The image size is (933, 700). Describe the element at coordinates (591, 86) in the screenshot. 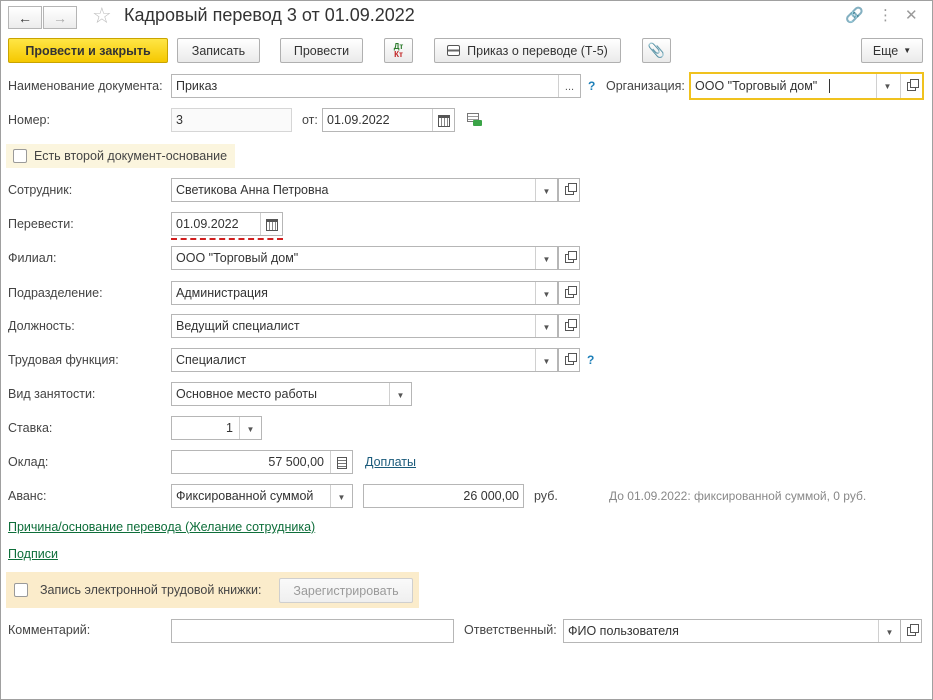

I see `help-icon: ?` at that location.